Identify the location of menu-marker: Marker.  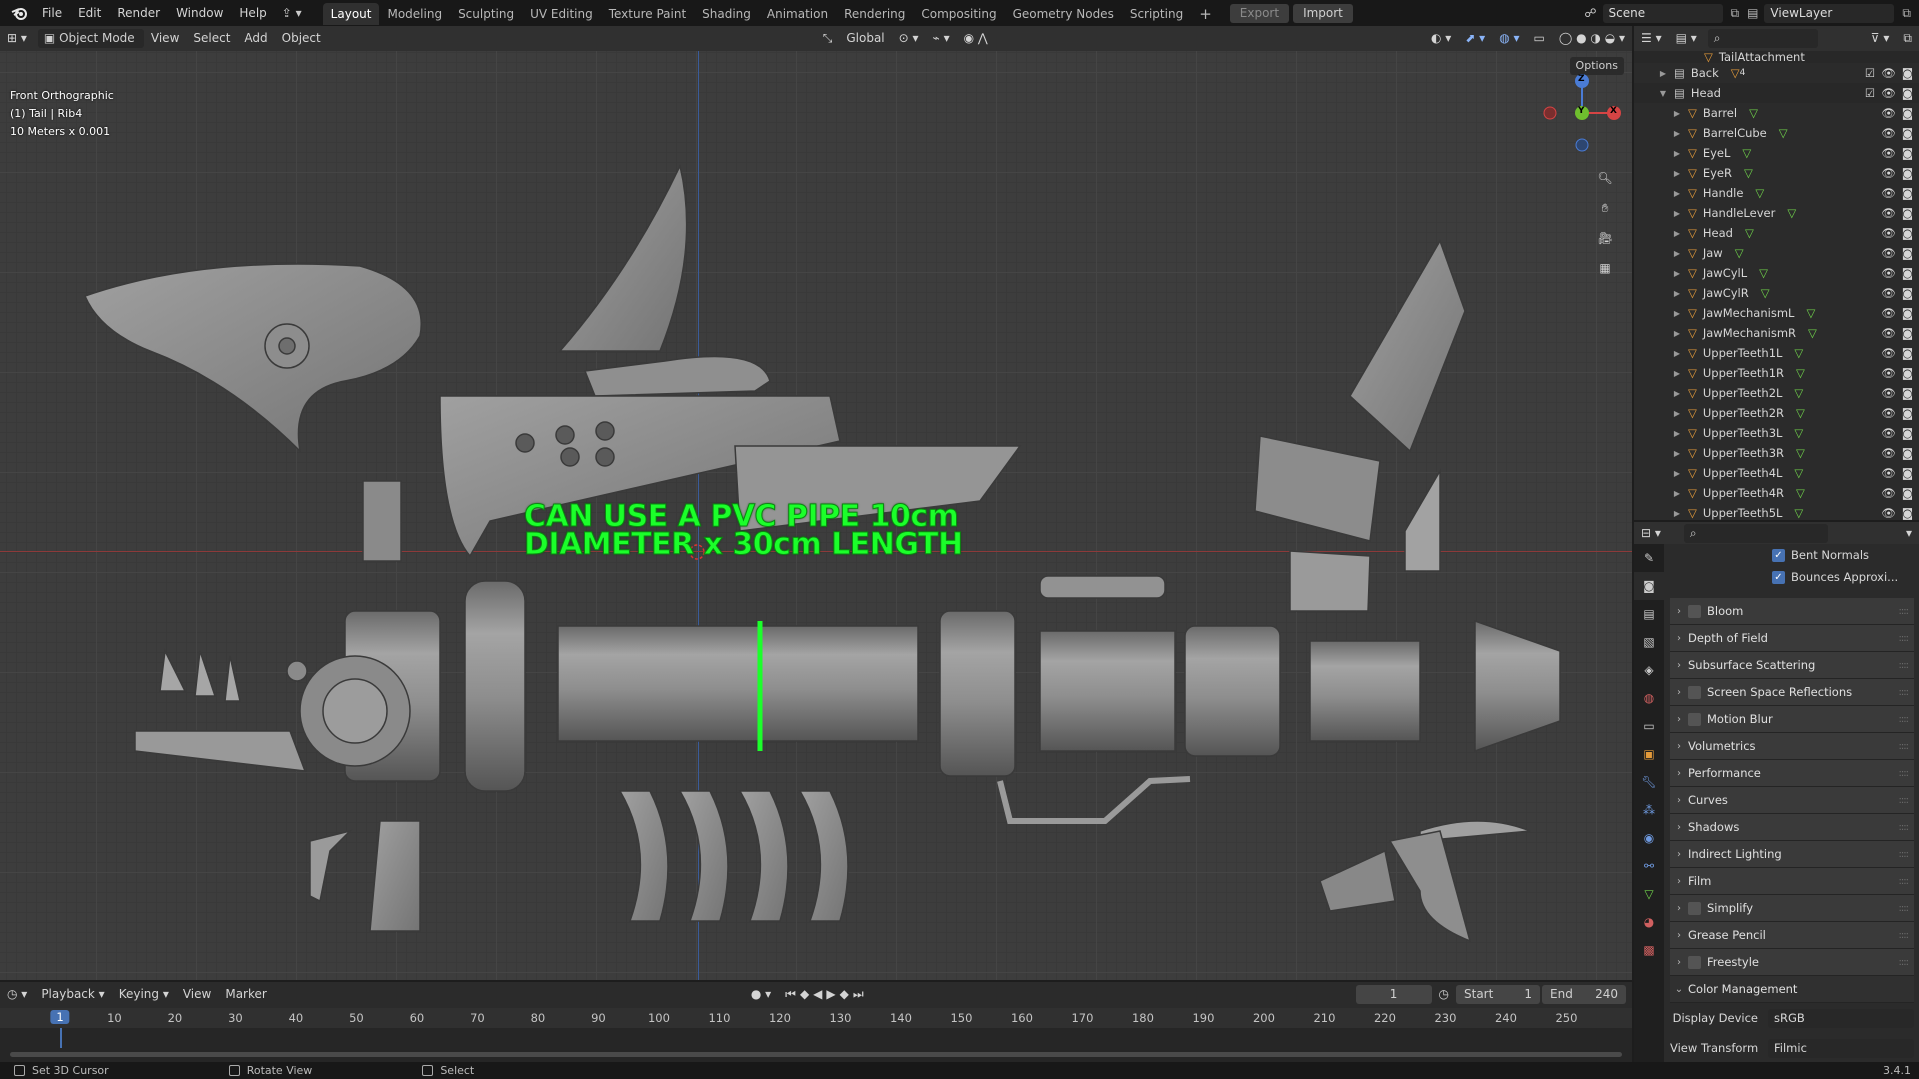
(245, 994).